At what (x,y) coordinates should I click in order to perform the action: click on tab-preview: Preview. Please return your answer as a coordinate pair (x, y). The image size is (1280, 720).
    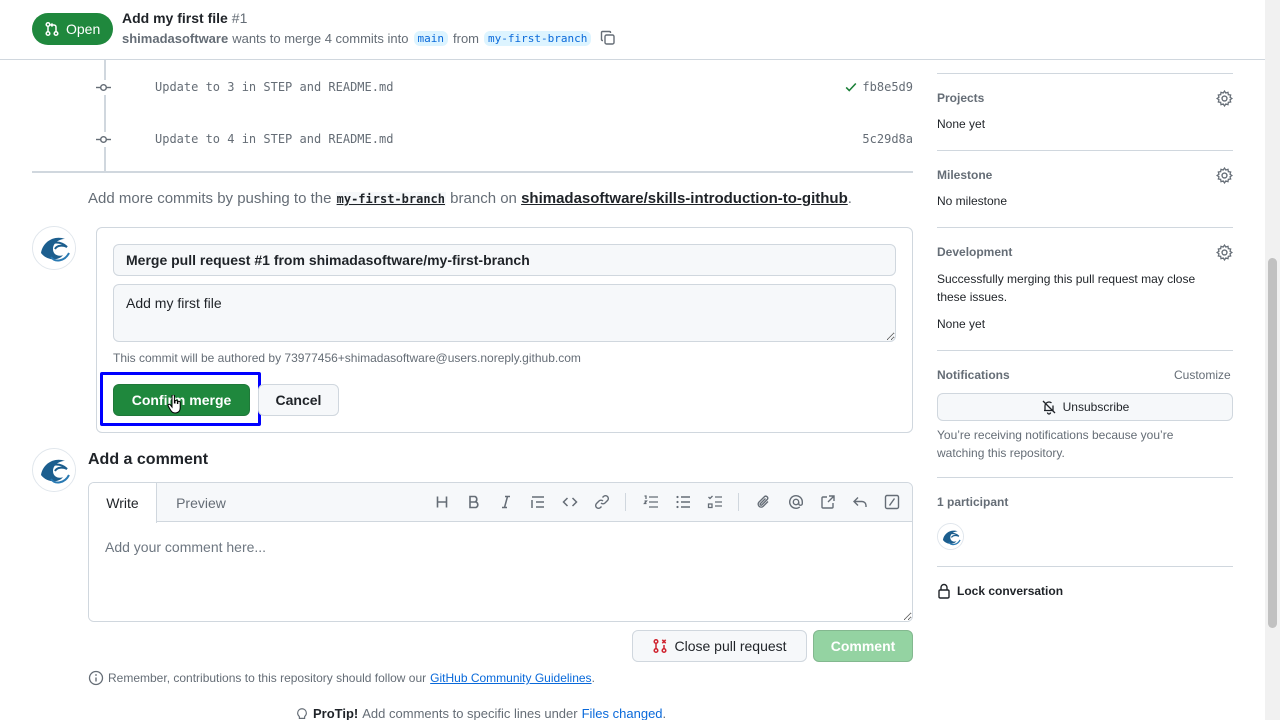
    Looking at the image, I should click on (201, 502).